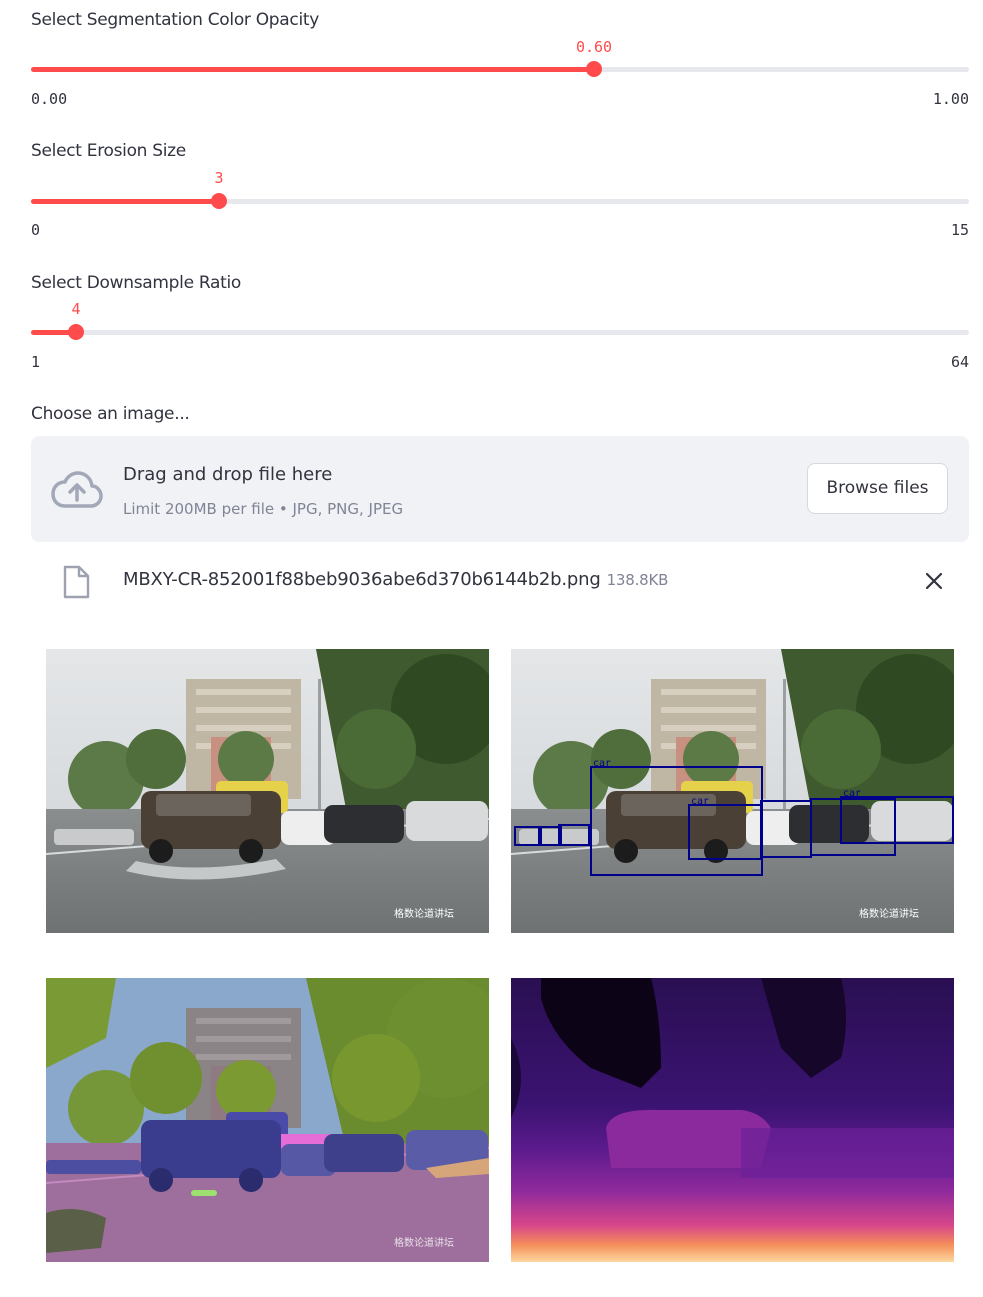 The height and width of the screenshot is (1297, 983). I want to click on erosion-slider-min: 0, so click(36, 230).